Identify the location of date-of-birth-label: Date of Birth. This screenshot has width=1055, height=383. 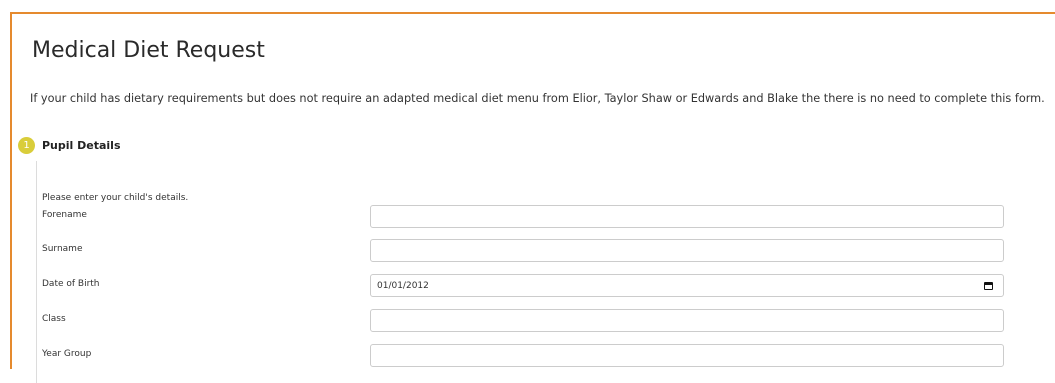
(71, 284).